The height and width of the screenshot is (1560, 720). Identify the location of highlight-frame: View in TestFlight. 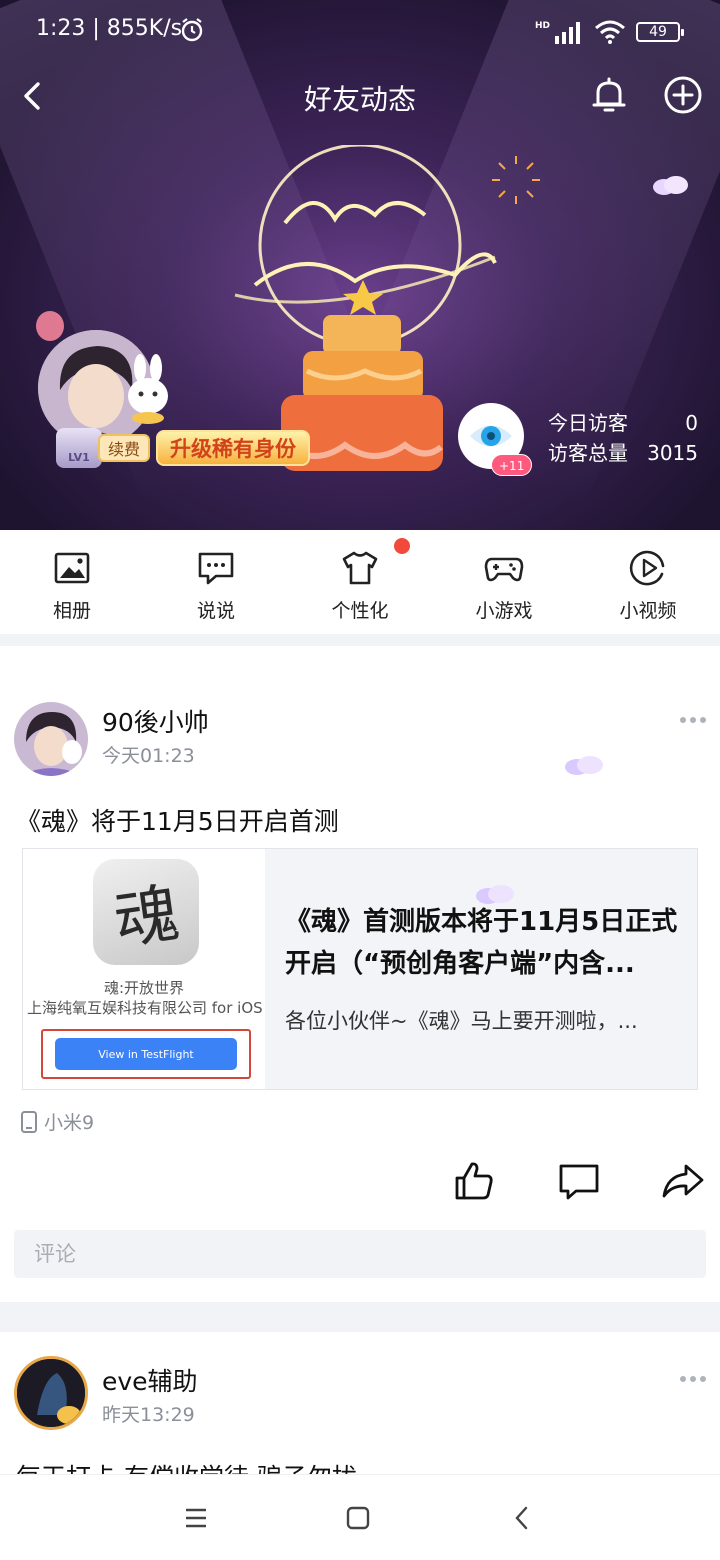
(146, 1054).